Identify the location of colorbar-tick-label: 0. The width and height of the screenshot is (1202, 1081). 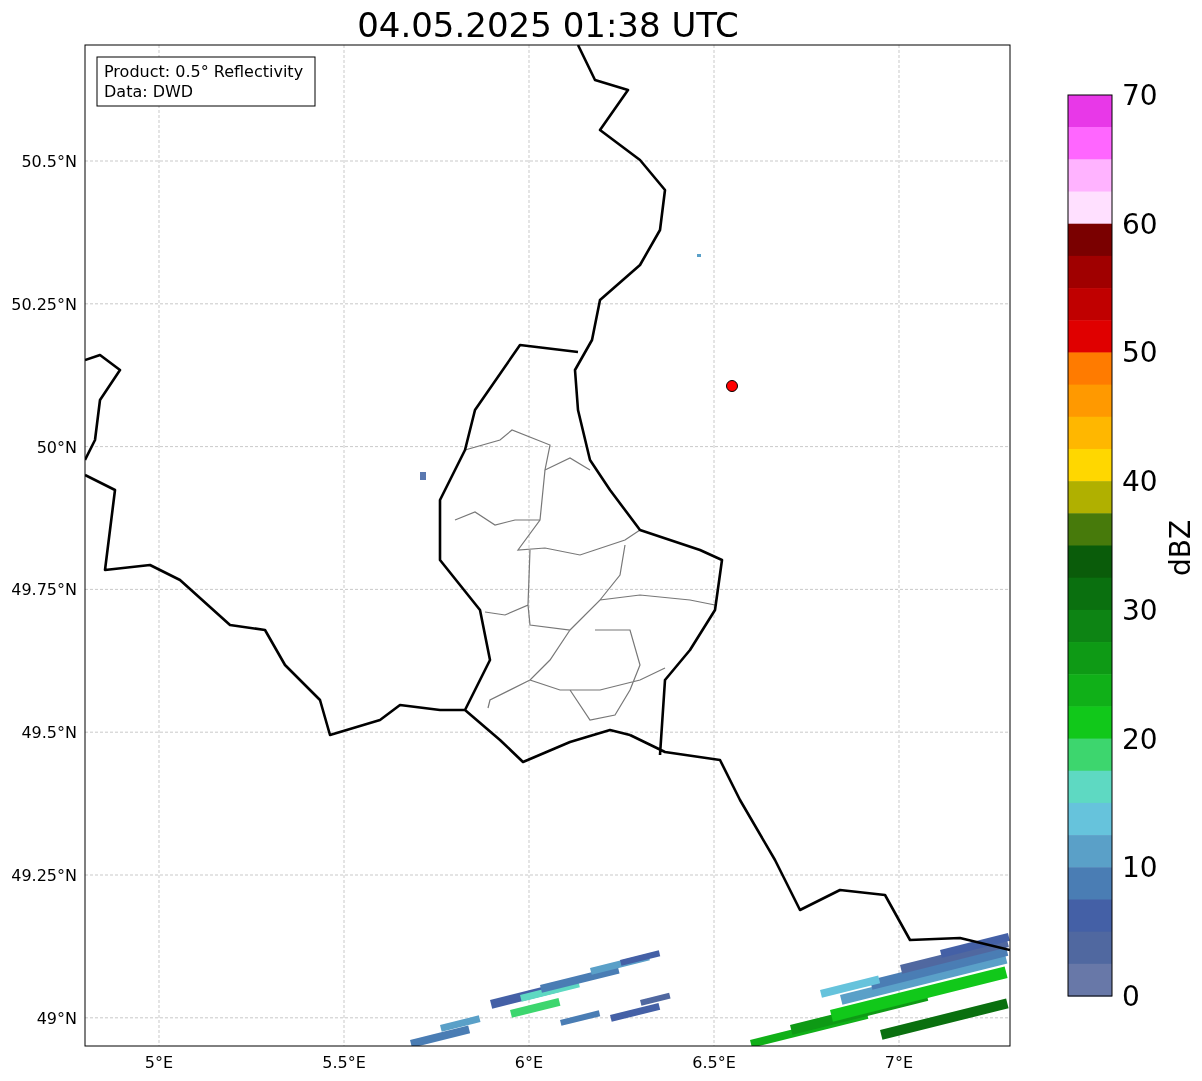
(1131, 996).